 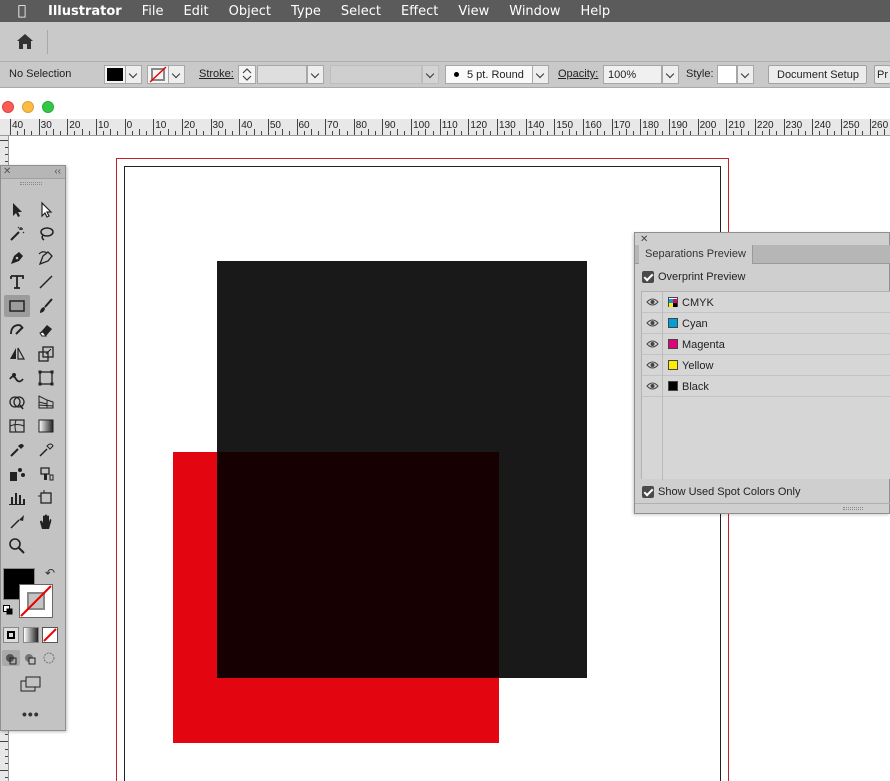 I want to click on opacity-input: 100%, so click(x=632, y=74).